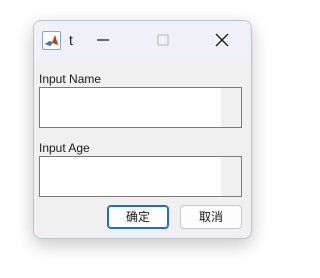 This screenshot has height=278, width=320. What do you see at coordinates (142, 40) in the screenshot?
I see `title-bar: t` at bounding box center [142, 40].